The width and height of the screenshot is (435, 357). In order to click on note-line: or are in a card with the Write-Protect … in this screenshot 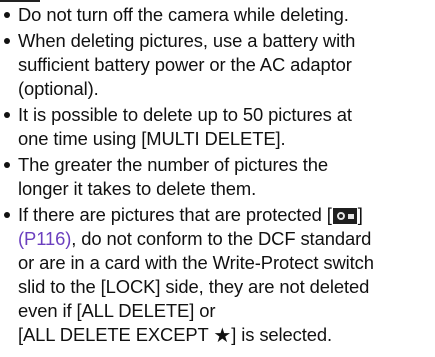, I will do `click(196, 262)`.